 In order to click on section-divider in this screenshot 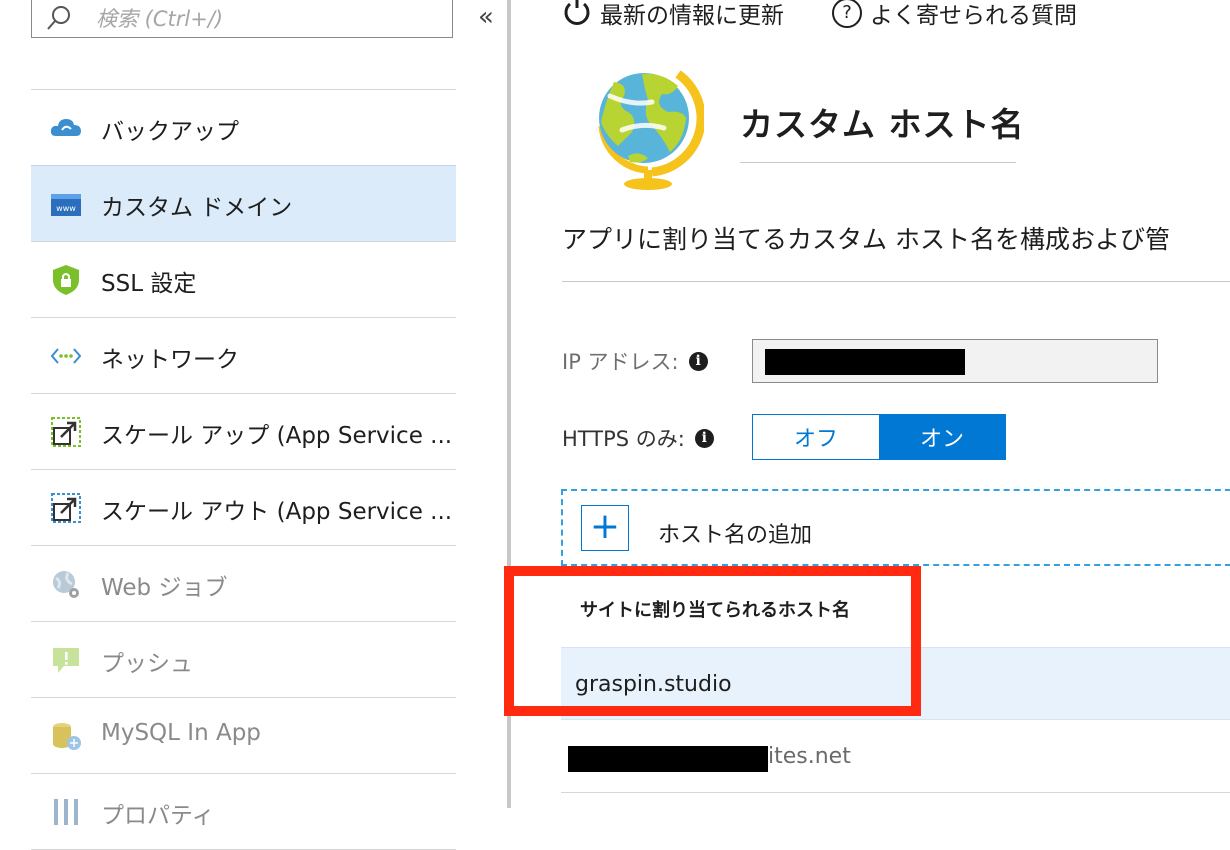, I will do `click(896, 281)`.